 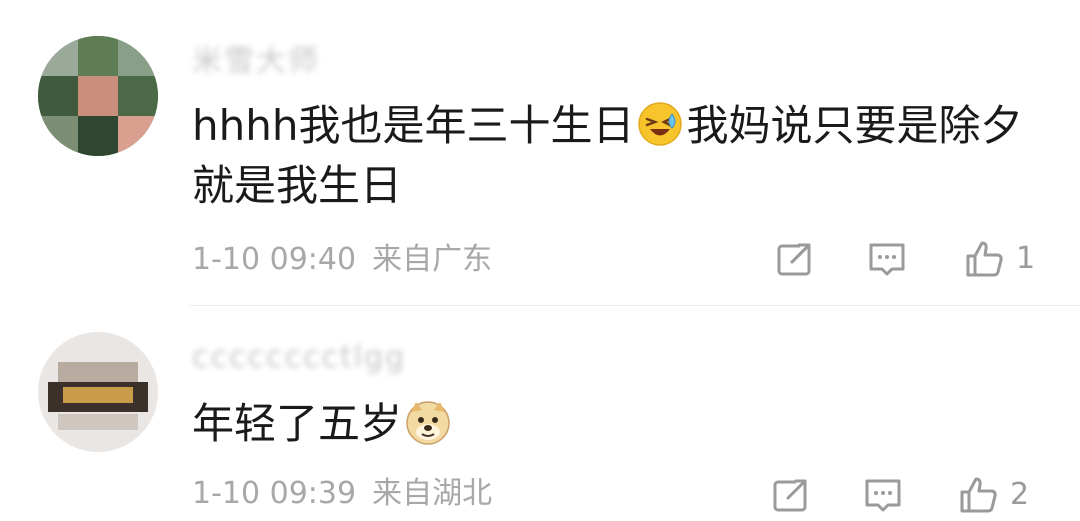 What do you see at coordinates (660, 124) in the screenshot?
I see `laughing-tears-emoji` at bounding box center [660, 124].